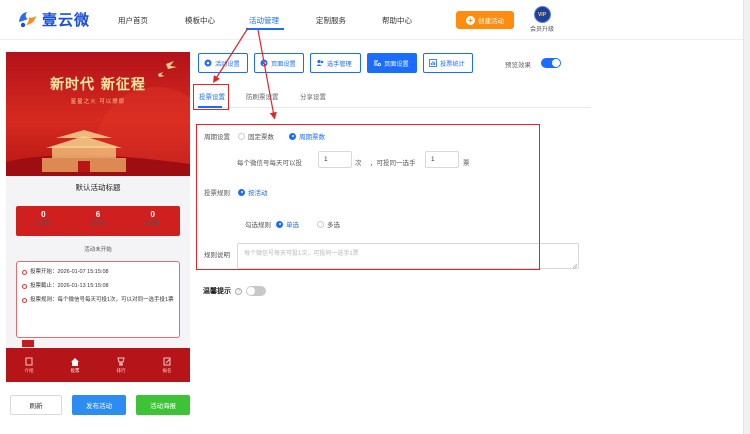 The height and width of the screenshot is (434, 750). What do you see at coordinates (153, 224) in the screenshot?
I see `stat-label: 访问量` at bounding box center [153, 224].